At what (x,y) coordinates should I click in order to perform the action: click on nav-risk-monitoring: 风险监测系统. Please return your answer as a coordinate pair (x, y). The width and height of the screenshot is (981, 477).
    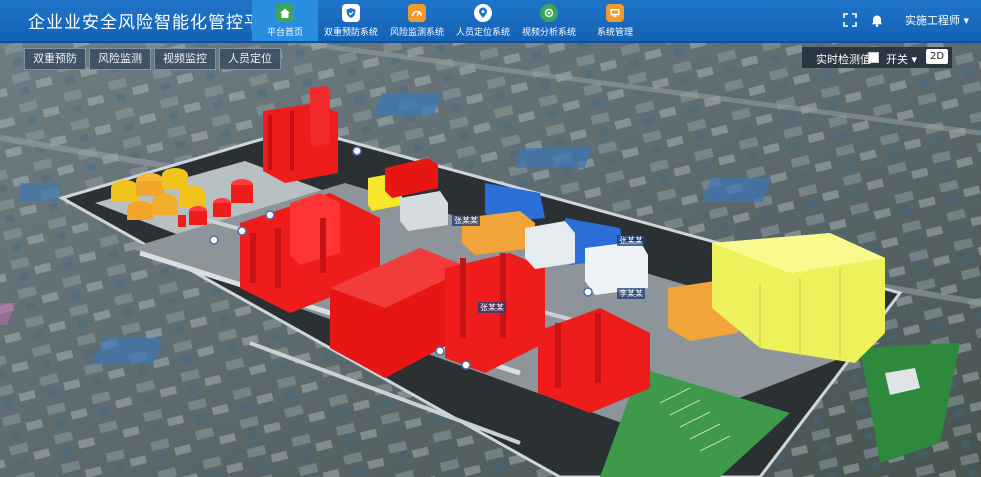
    Looking at the image, I should click on (417, 20).